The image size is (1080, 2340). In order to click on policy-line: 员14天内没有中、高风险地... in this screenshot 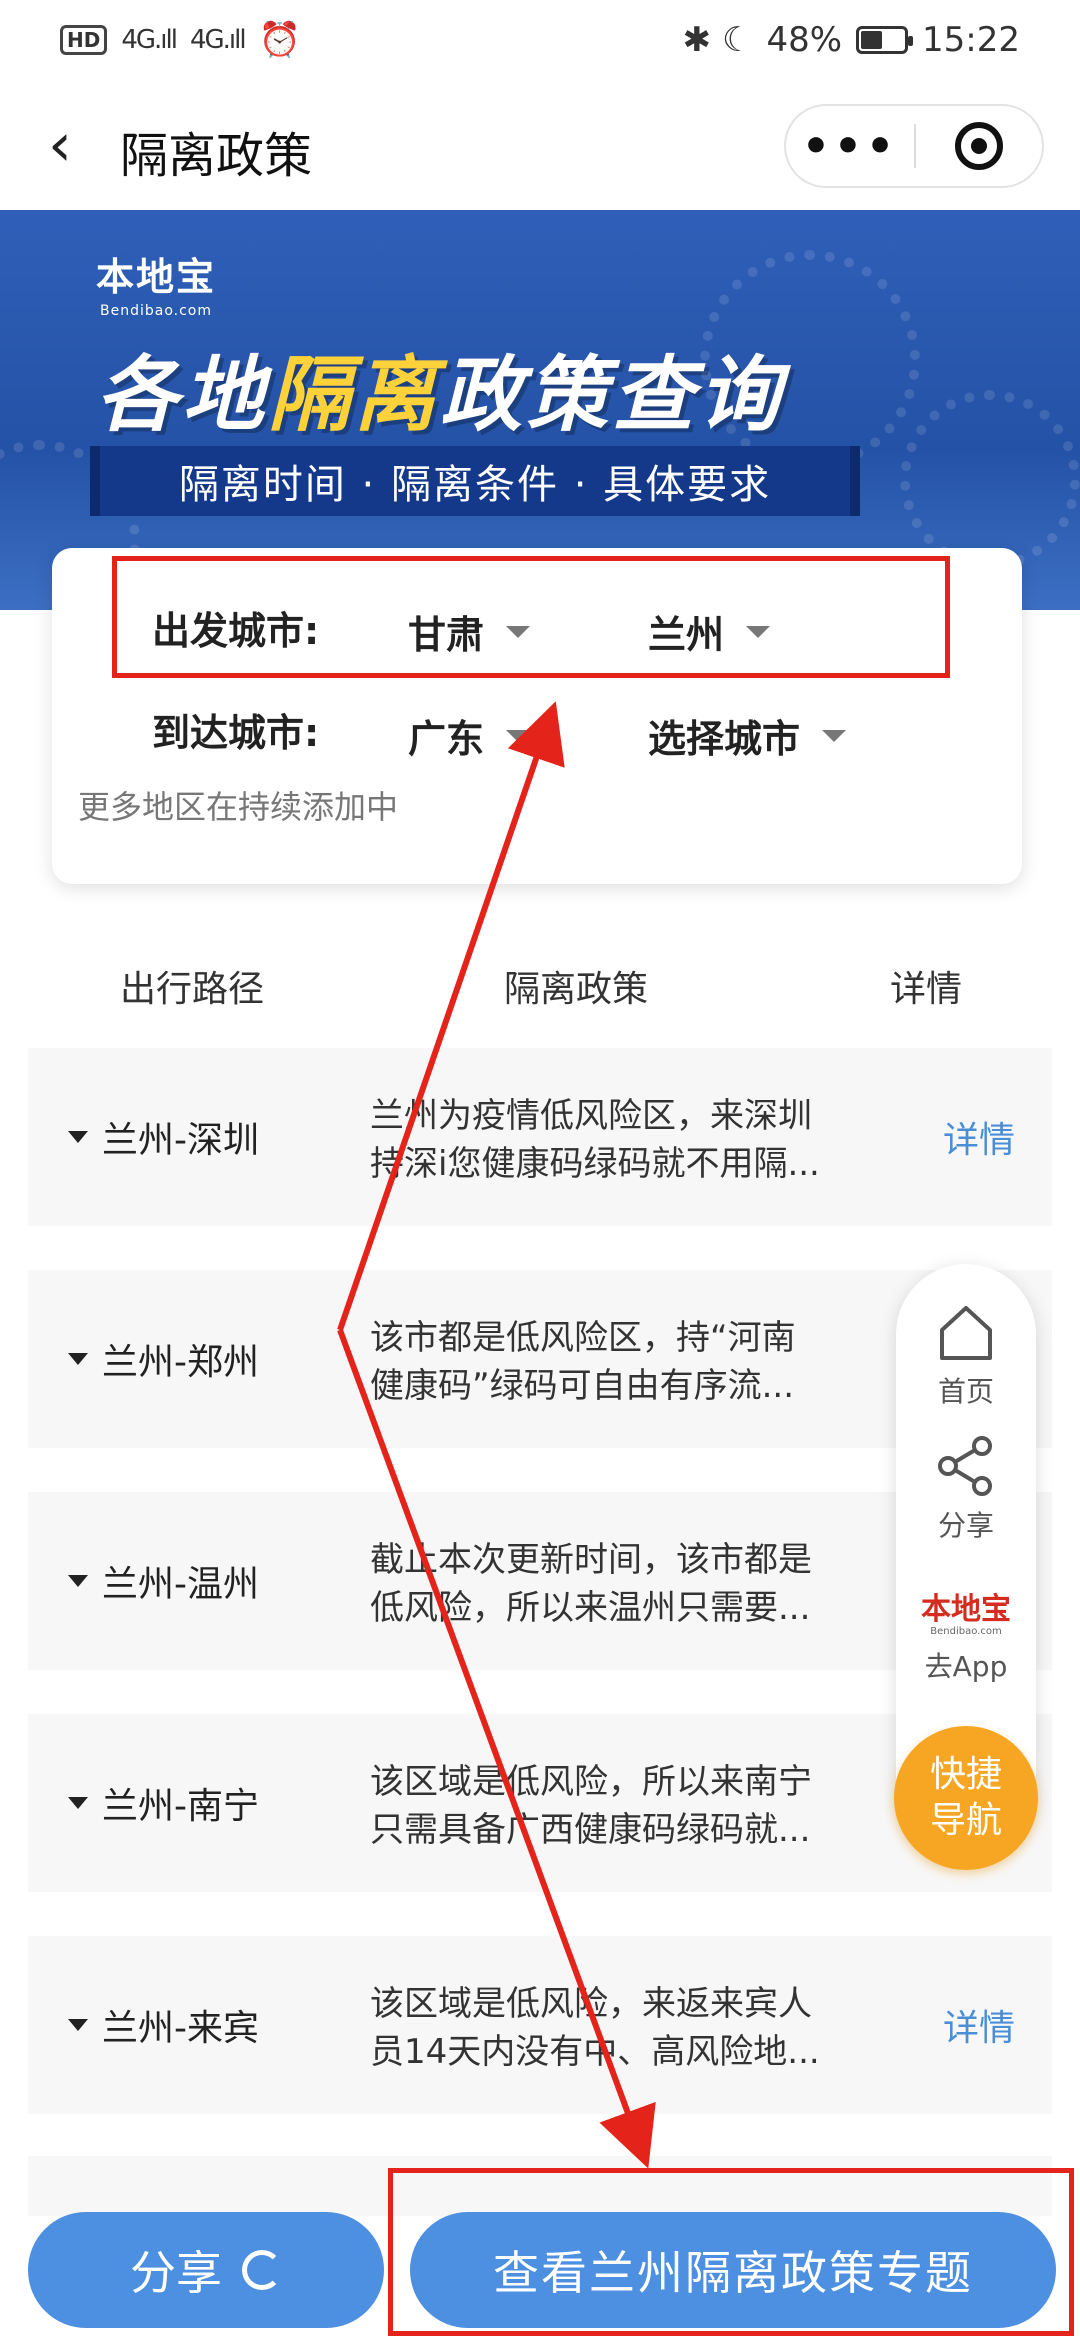, I will do `click(595, 2052)`.